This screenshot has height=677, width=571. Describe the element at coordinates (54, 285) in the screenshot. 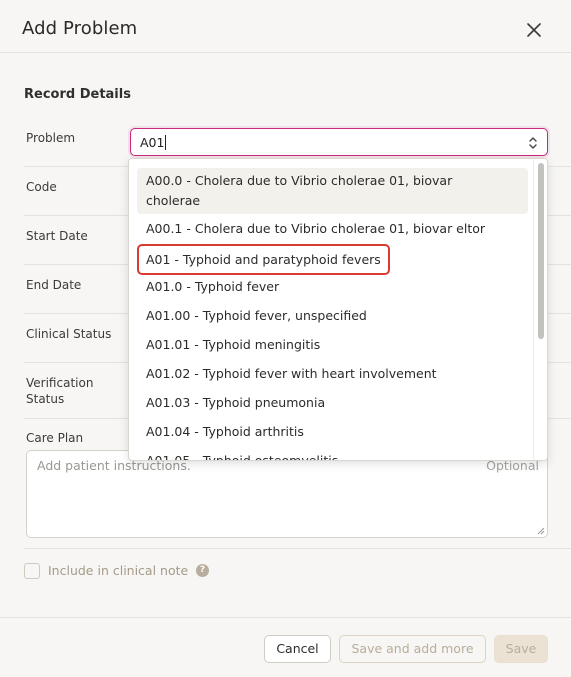

I see `end-date-label: End Date` at that location.